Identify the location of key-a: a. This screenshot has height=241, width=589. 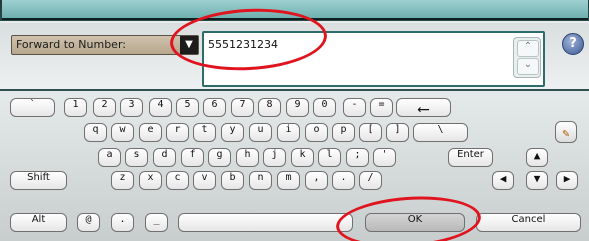
(109, 157).